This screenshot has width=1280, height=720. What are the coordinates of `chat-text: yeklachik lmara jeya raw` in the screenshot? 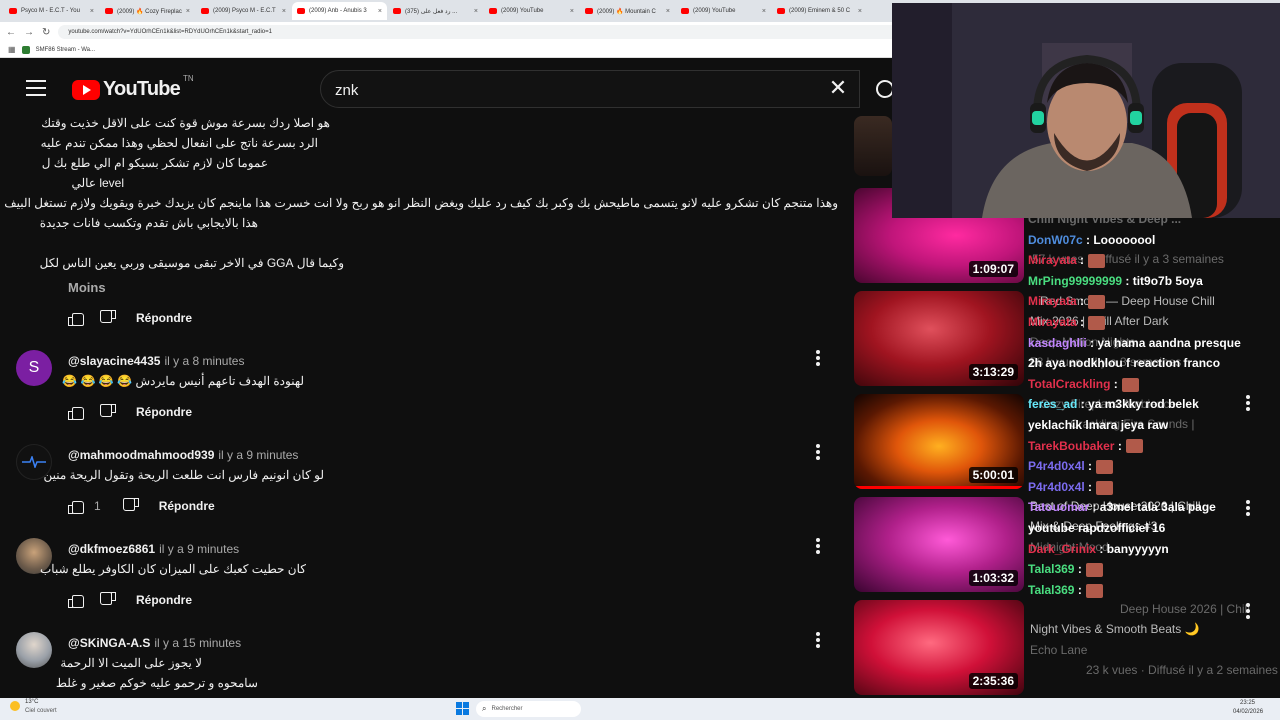 It's located at (1098, 425).